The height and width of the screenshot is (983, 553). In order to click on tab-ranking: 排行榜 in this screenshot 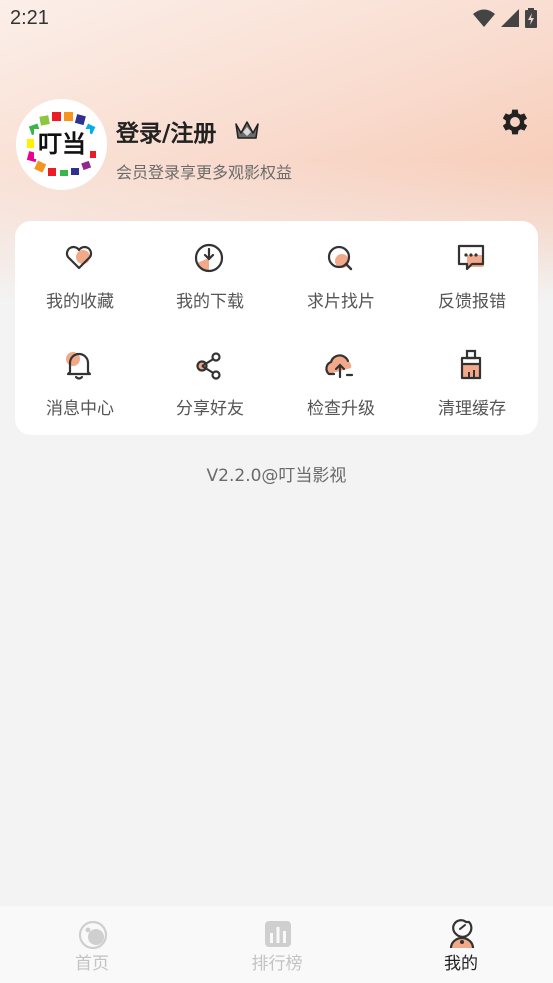, I will do `click(277, 944)`.